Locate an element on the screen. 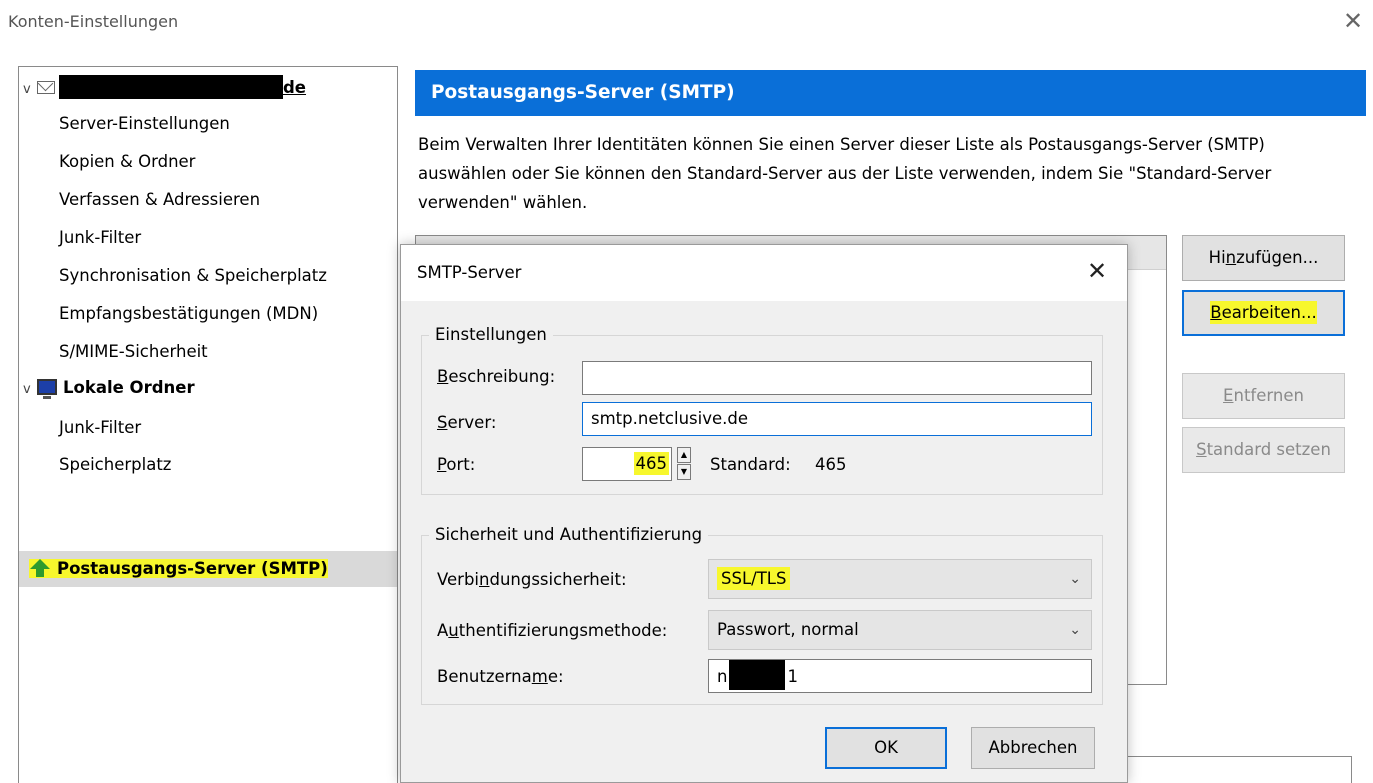 The width and height of the screenshot is (1373, 783). panel-header: Postausgangs-Server (SMTP) is located at coordinates (890, 93).